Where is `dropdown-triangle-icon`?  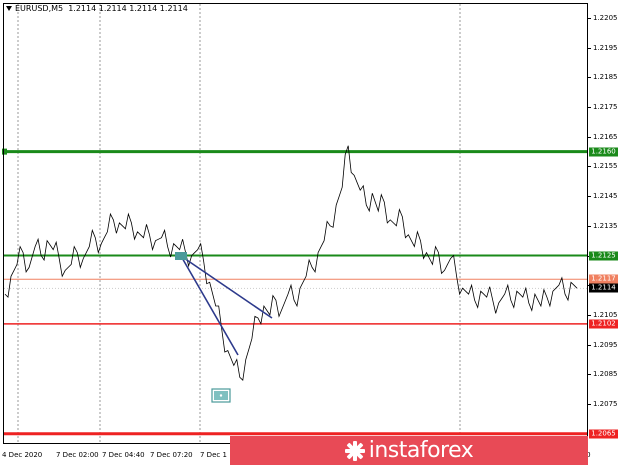 dropdown-triangle-icon is located at coordinates (9, 8).